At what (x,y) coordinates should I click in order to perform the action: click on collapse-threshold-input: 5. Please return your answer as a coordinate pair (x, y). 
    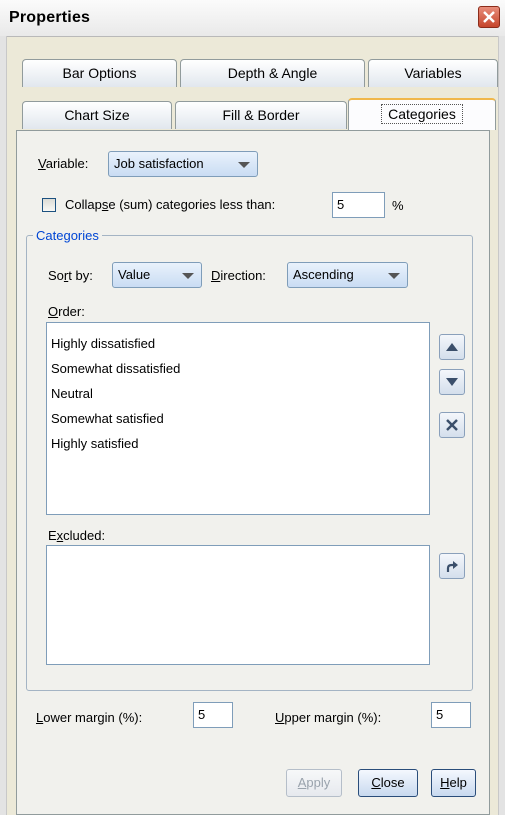
    Looking at the image, I should click on (358, 205).